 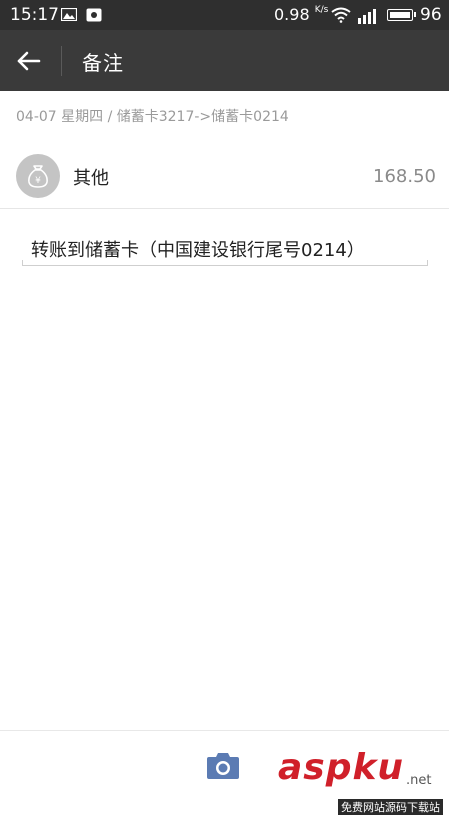 What do you see at coordinates (224, 60) in the screenshot?
I see `app-bar: 备注` at bounding box center [224, 60].